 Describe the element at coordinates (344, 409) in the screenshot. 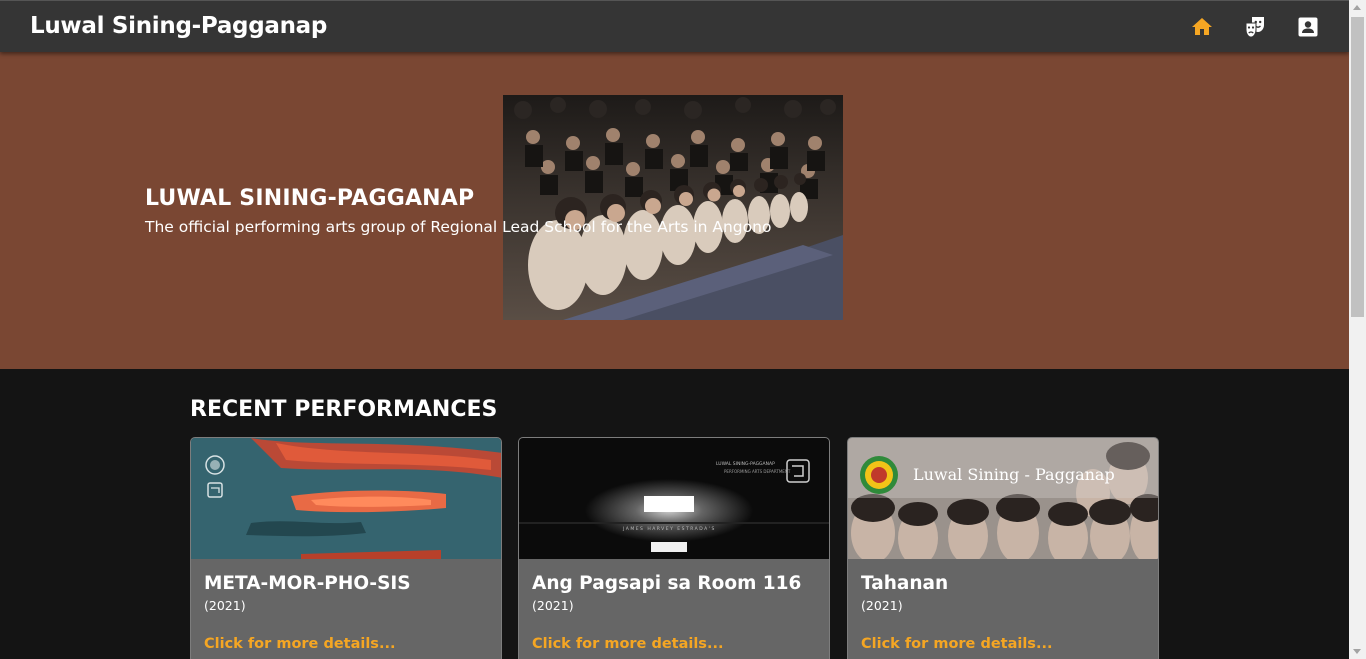

I see `recent-performances-heading: RECENT PERFORMANCES` at that location.